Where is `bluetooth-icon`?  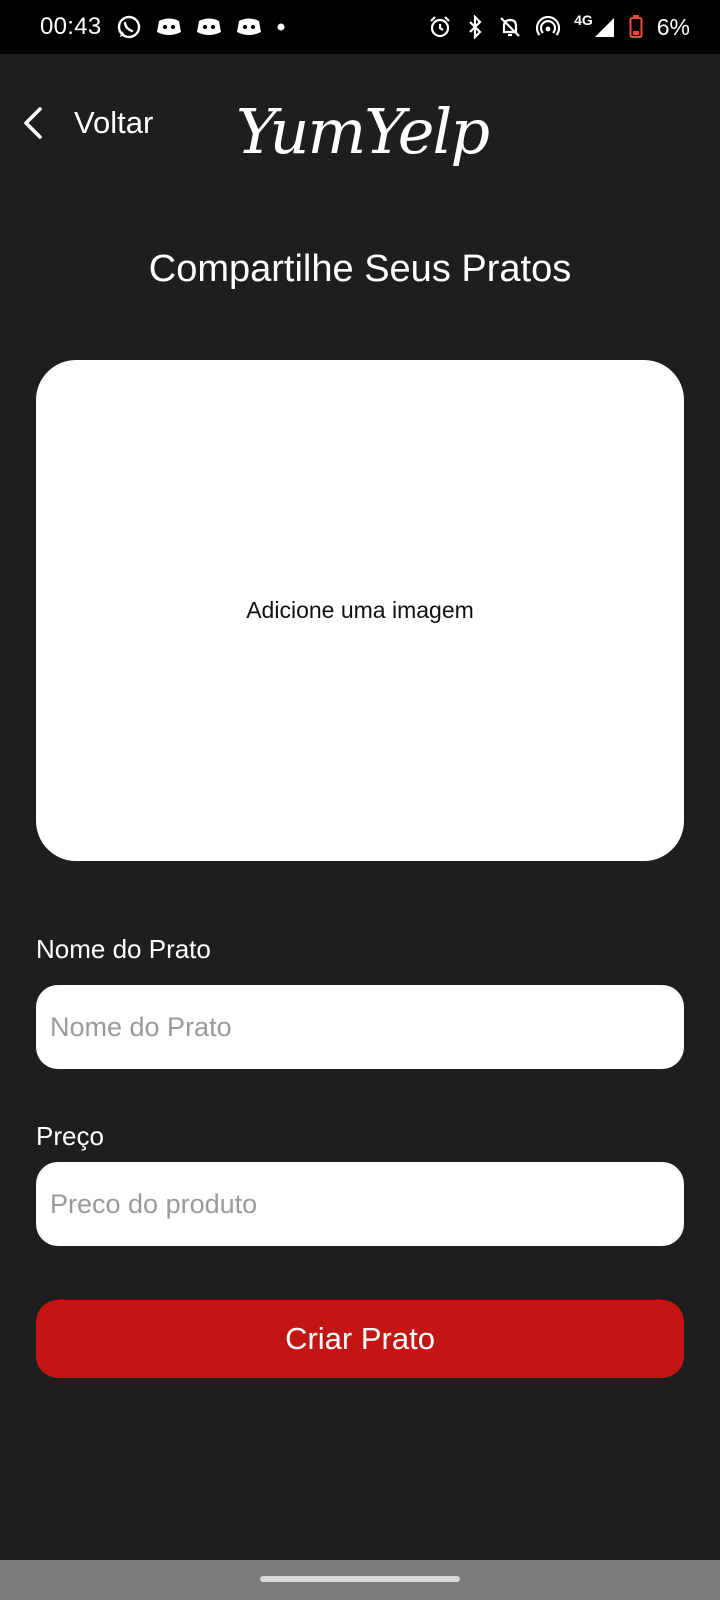 bluetooth-icon is located at coordinates (475, 27).